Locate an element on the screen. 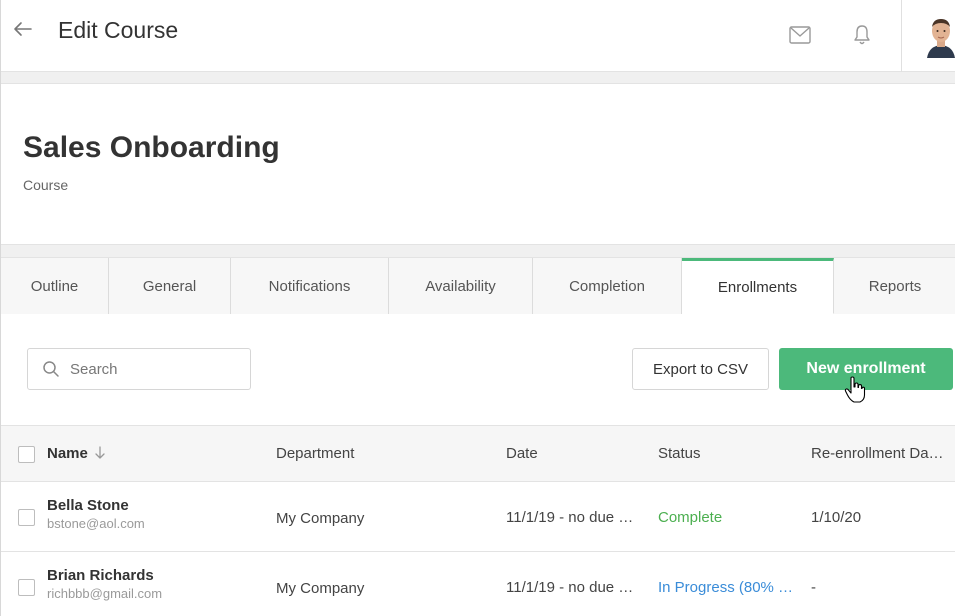  course-type-label: Course is located at coordinates (46, 185).